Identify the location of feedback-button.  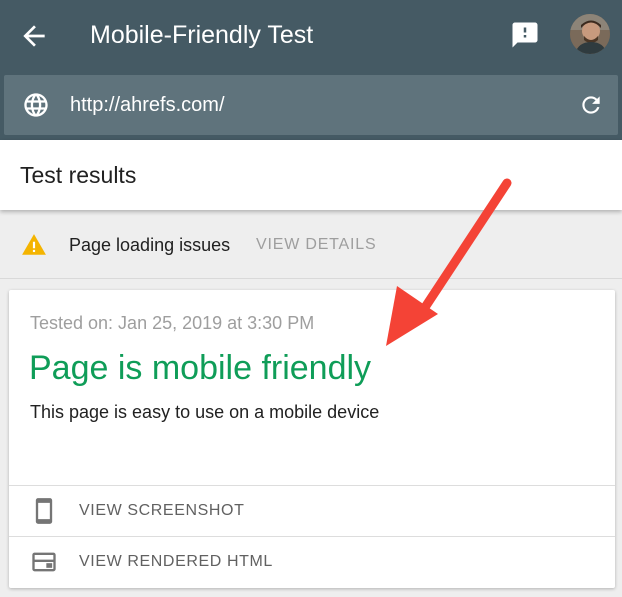
(525, 35).